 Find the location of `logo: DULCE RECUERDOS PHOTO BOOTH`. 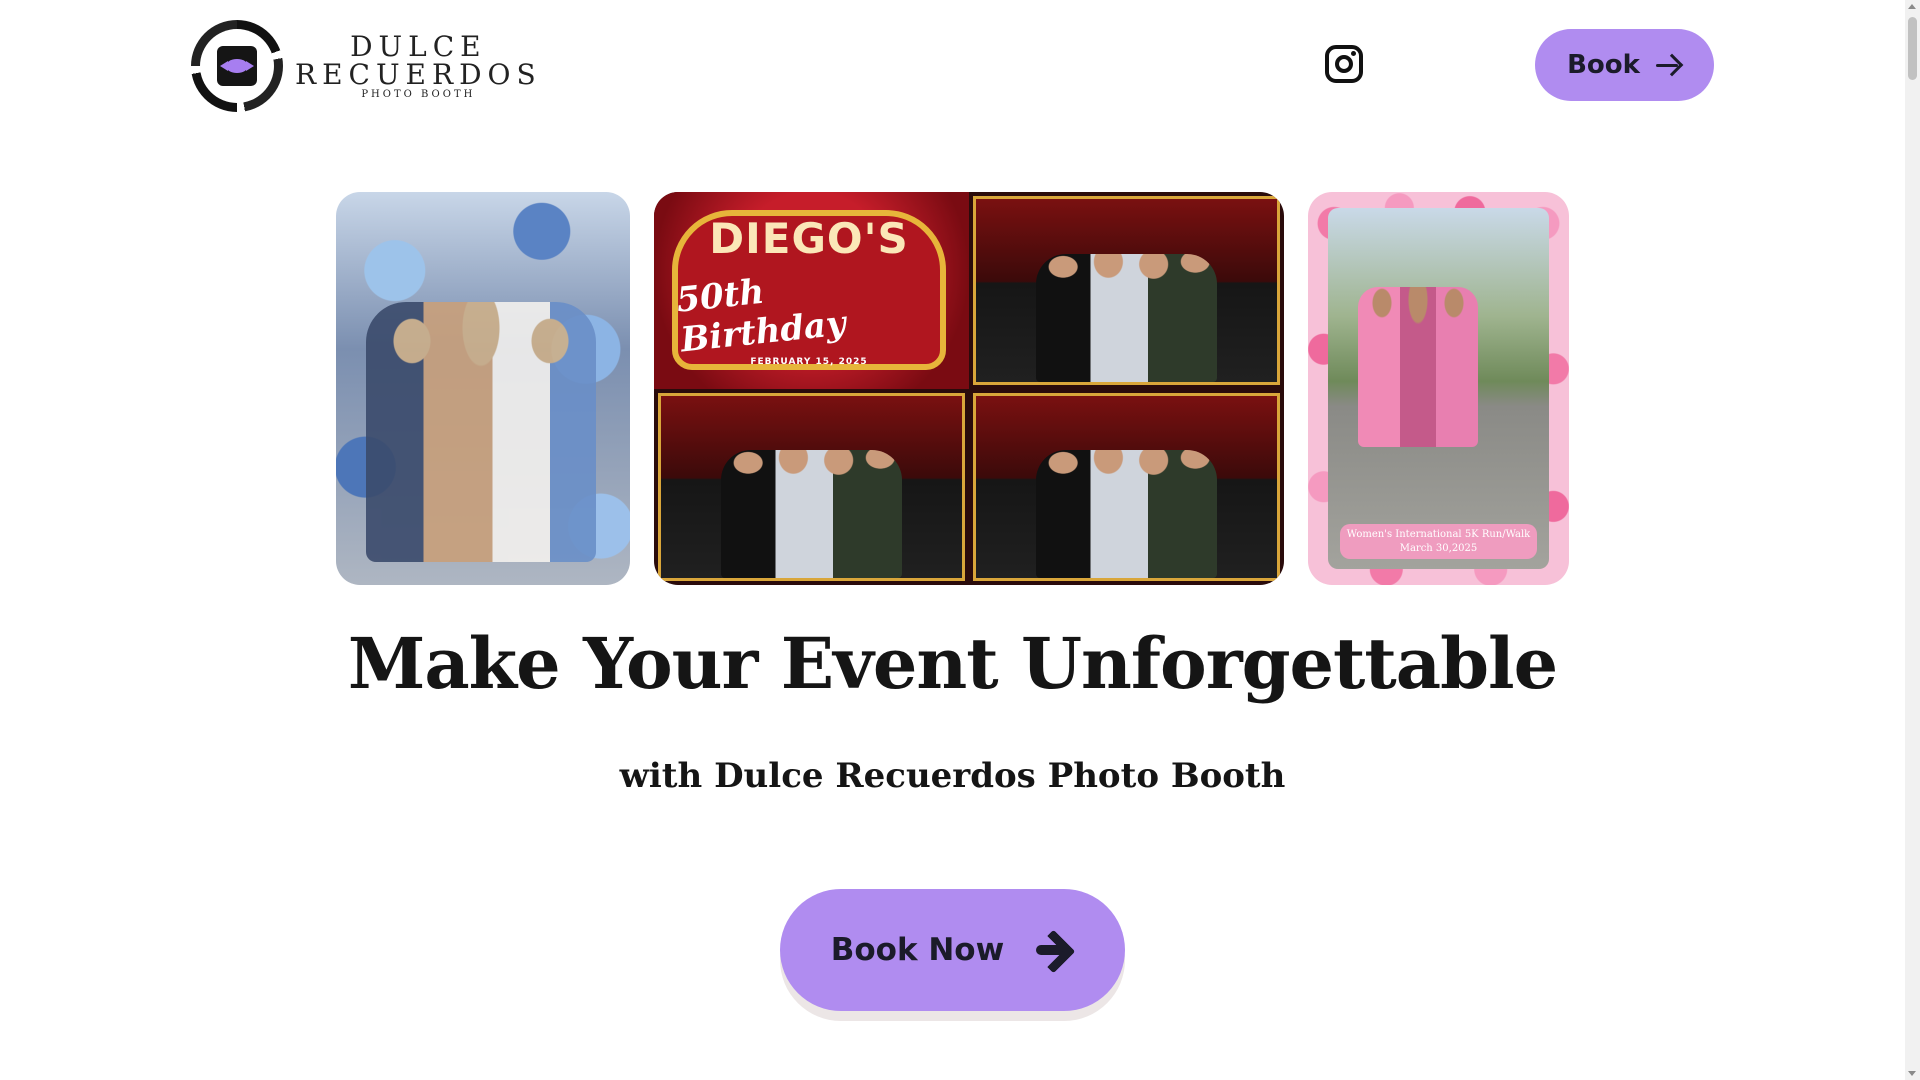

logo: DULCE RECUERDOS PHOTO BOOTH is located at coordinates (363, 66).